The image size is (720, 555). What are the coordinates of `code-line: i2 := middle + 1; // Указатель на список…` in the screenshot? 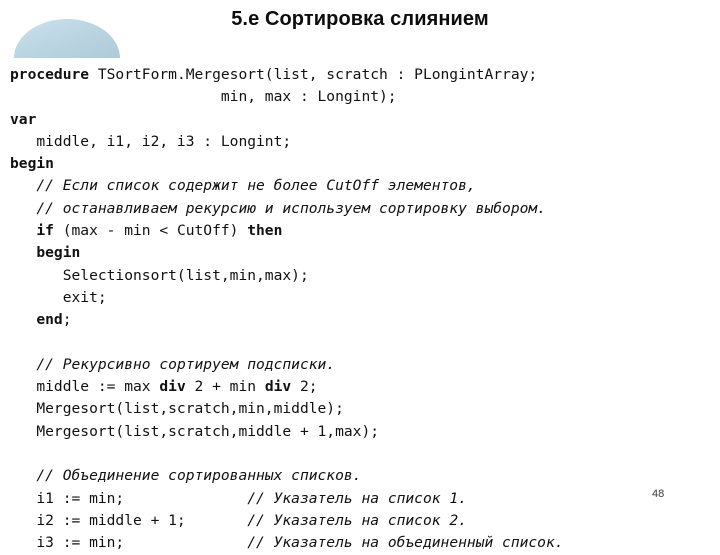 It's located at (360, 521).